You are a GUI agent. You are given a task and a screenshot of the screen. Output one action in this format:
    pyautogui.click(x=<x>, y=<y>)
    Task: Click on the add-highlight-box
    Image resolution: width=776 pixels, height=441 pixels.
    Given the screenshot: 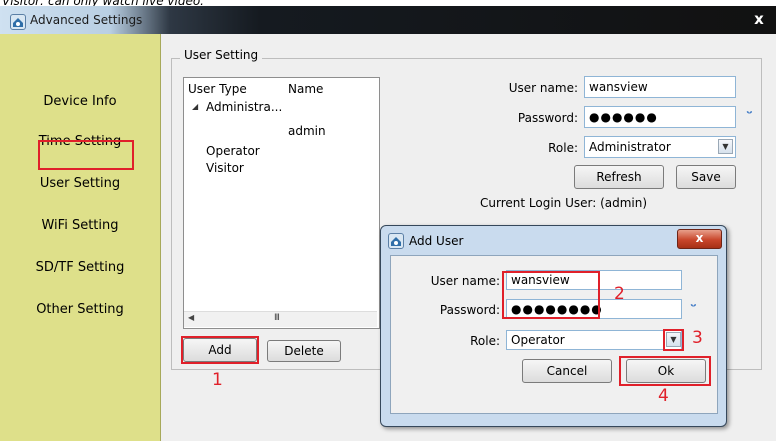 What is the action you would take?
    pyautogui.click(x=220, y=350)
    